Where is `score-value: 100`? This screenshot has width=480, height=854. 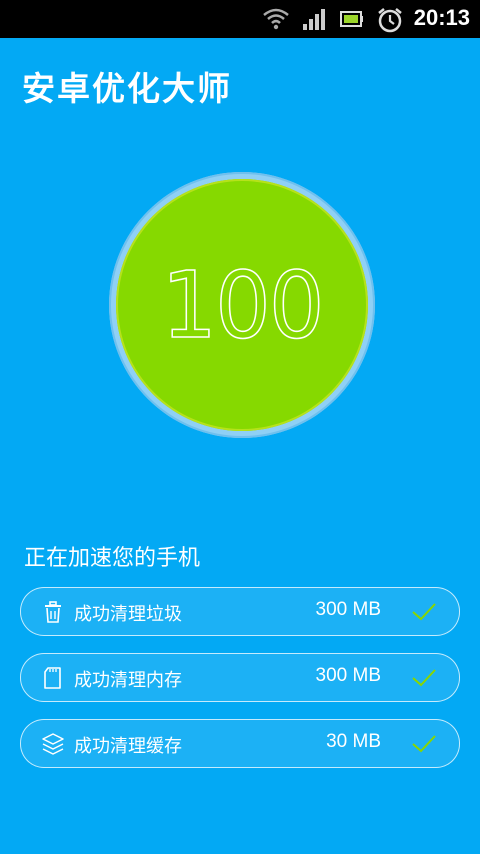 score-value: 100 is located at coordinates (243, 305).